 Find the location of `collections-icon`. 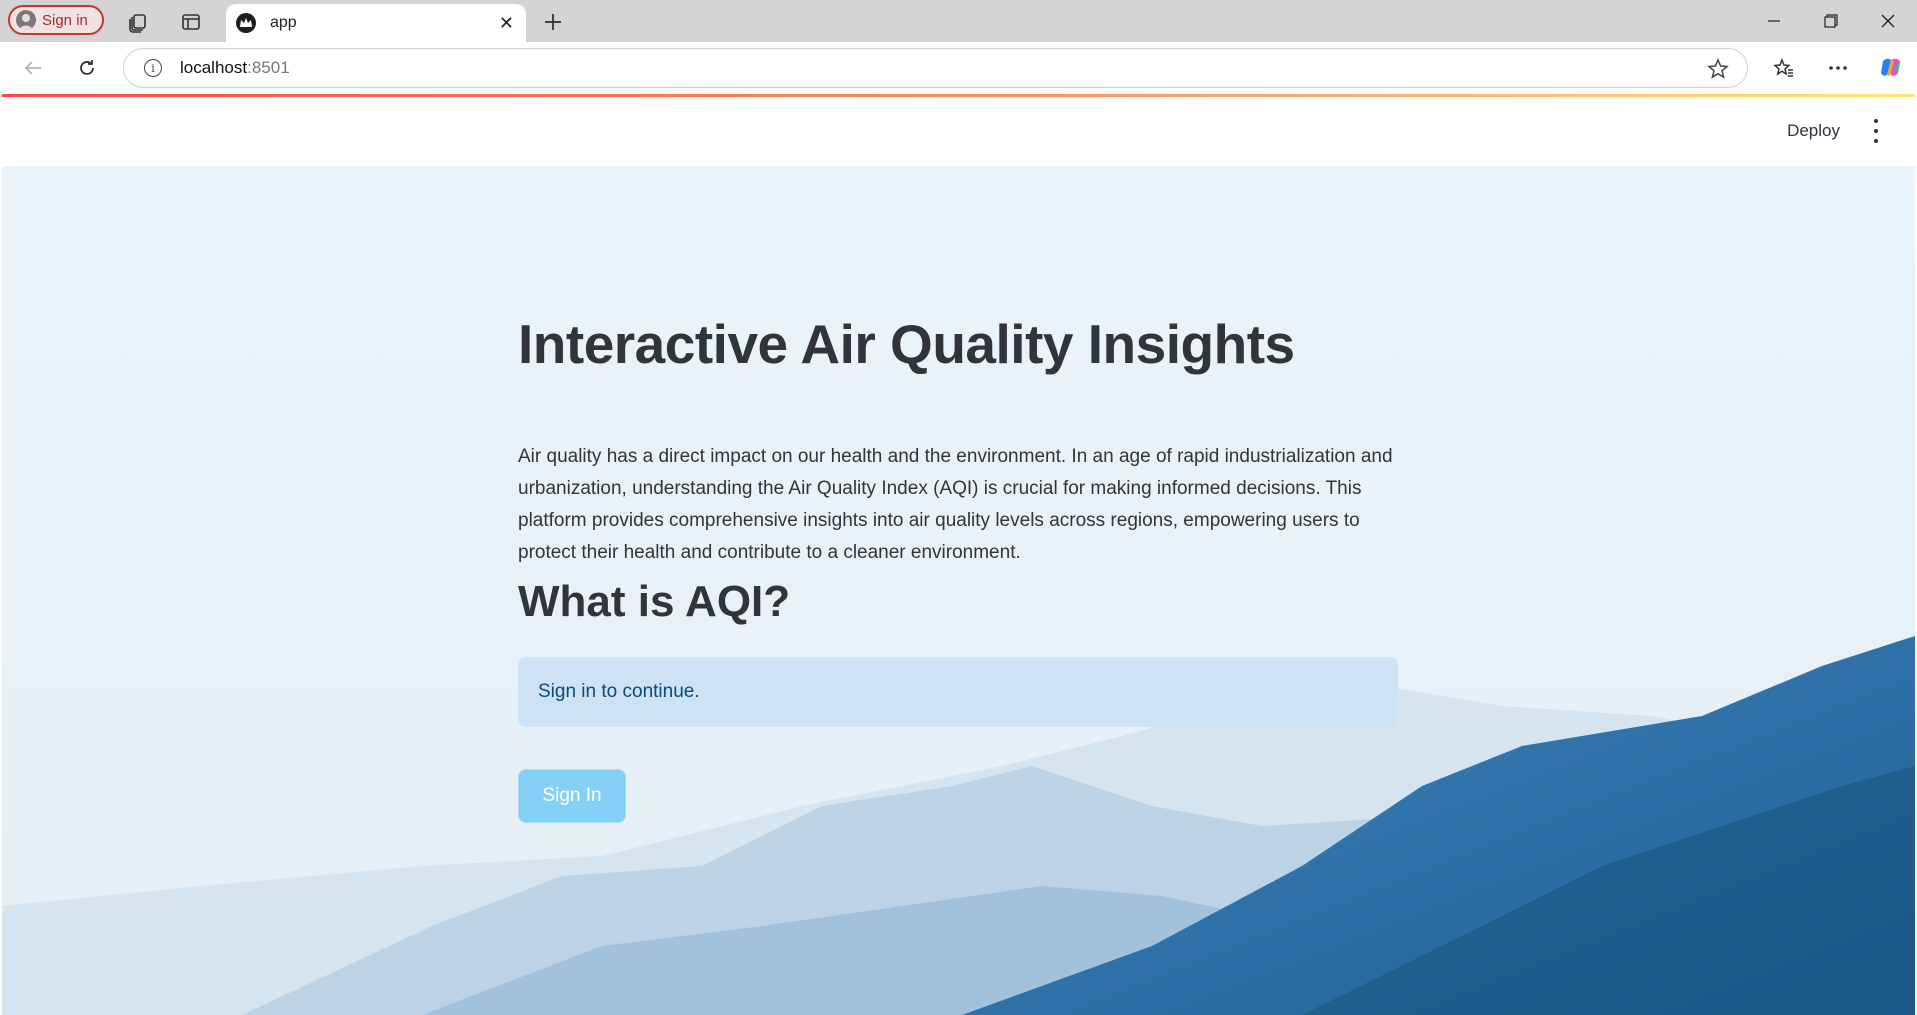

collections-icon is located at coordinates (138, 22).